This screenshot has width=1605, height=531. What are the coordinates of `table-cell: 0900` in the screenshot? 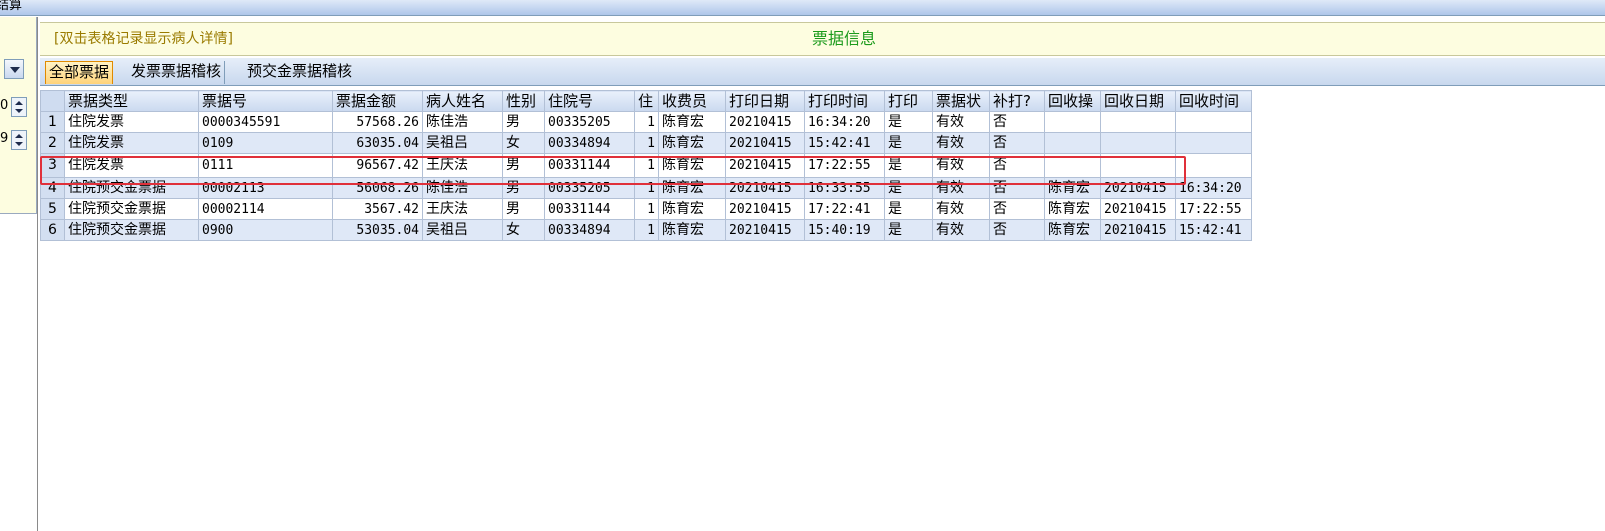 It's located at (265, 230).